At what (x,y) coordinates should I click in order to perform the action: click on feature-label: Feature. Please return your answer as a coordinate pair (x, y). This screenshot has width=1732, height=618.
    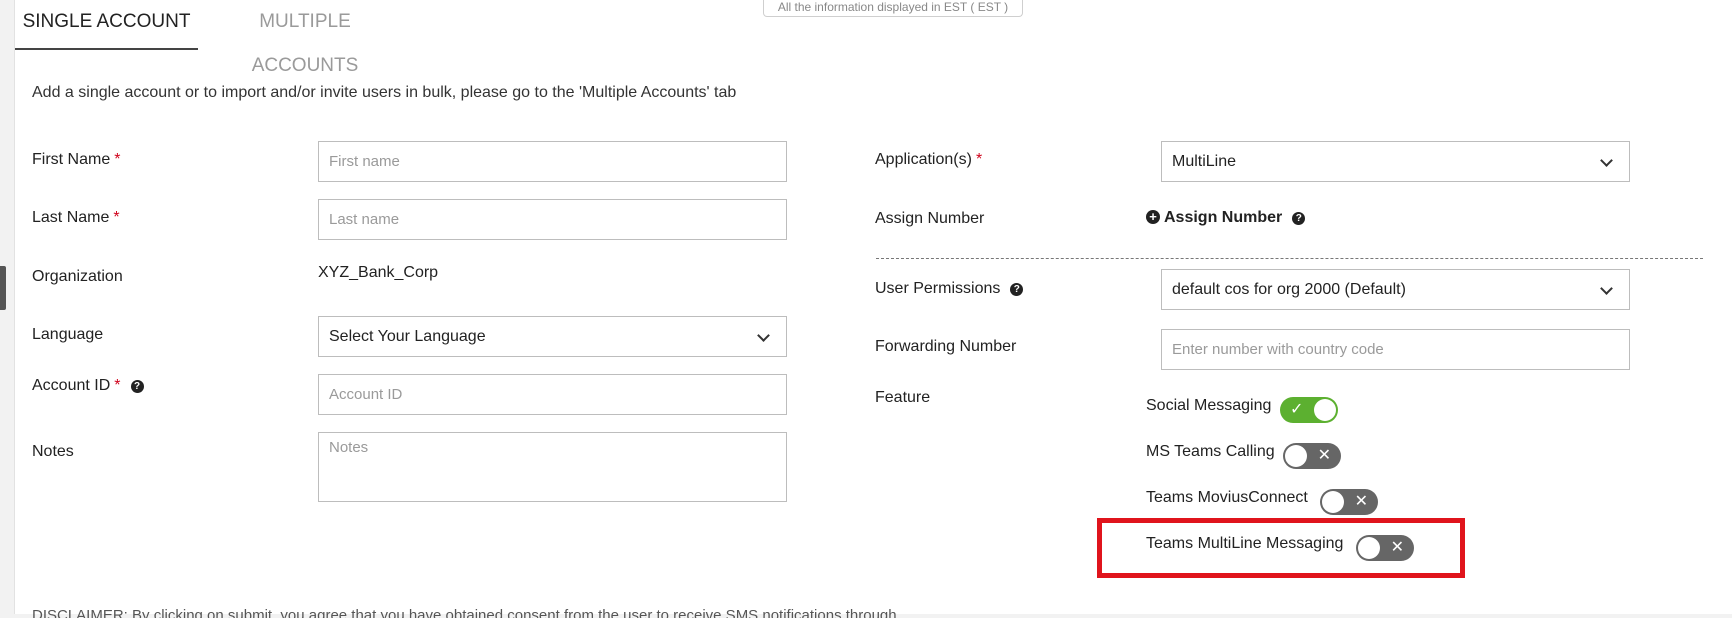
    Looking at the image, I should click on (903, 397).